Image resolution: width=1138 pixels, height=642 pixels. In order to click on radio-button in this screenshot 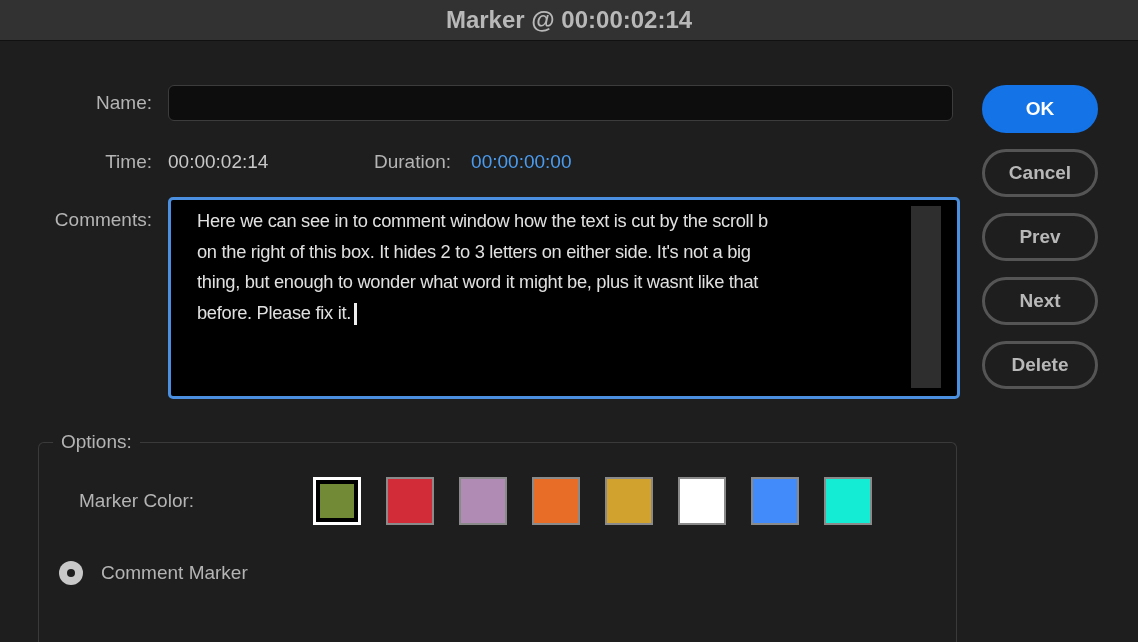, I will do `click(71, 573)`.